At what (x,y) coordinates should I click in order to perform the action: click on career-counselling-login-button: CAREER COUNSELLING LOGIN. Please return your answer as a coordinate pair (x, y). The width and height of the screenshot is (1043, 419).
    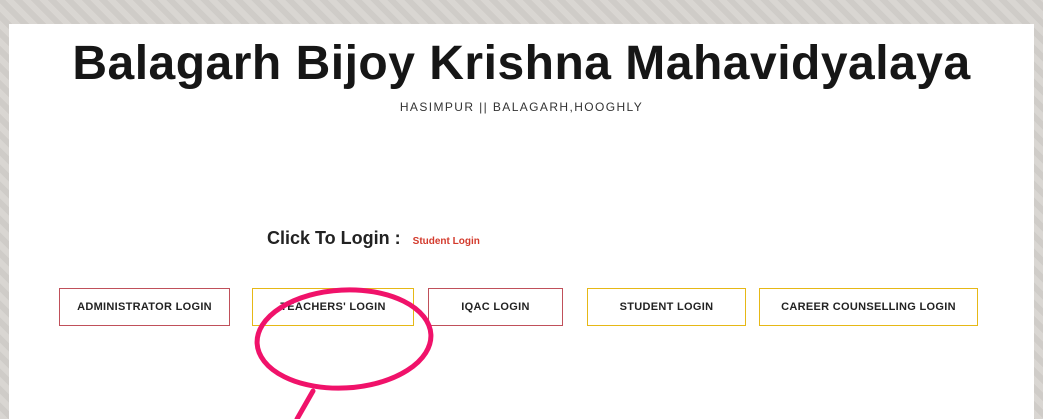
    Looking at the image, I should click on (868, 307).